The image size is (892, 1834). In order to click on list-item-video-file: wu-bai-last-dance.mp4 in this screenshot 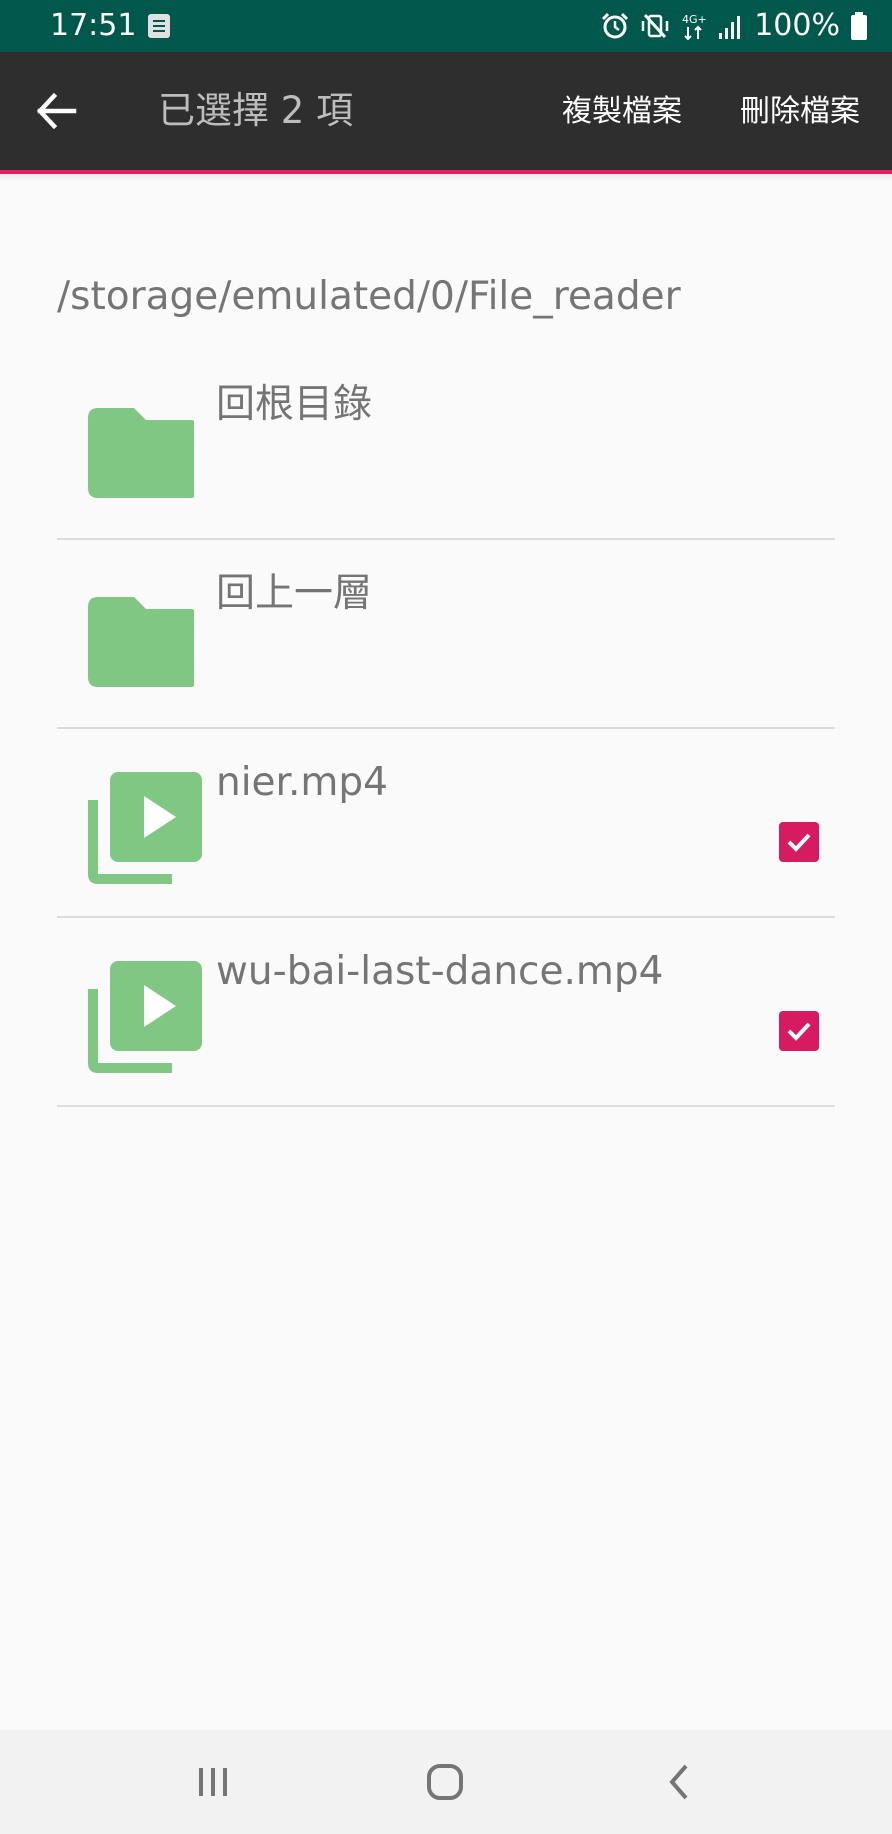, I will do `click(446, 1019)`.